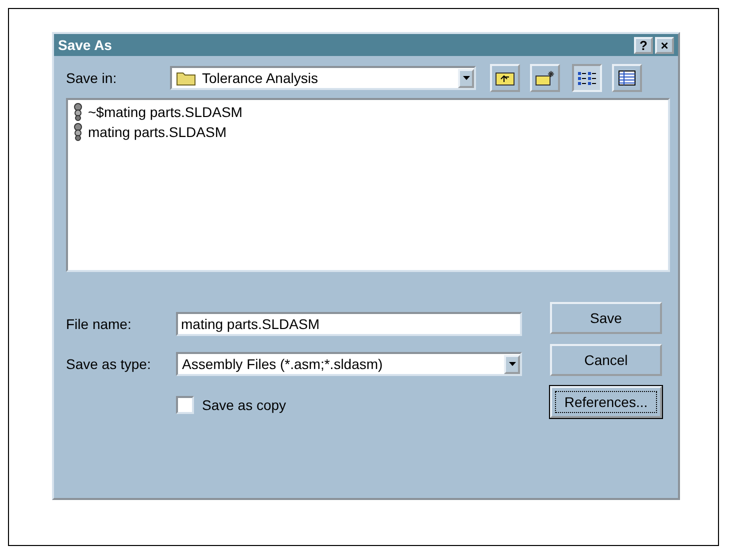 This screenshot has height=556, width=729. I want to click on file-name-field: mating parts.SLDASM, so click(349, 324).